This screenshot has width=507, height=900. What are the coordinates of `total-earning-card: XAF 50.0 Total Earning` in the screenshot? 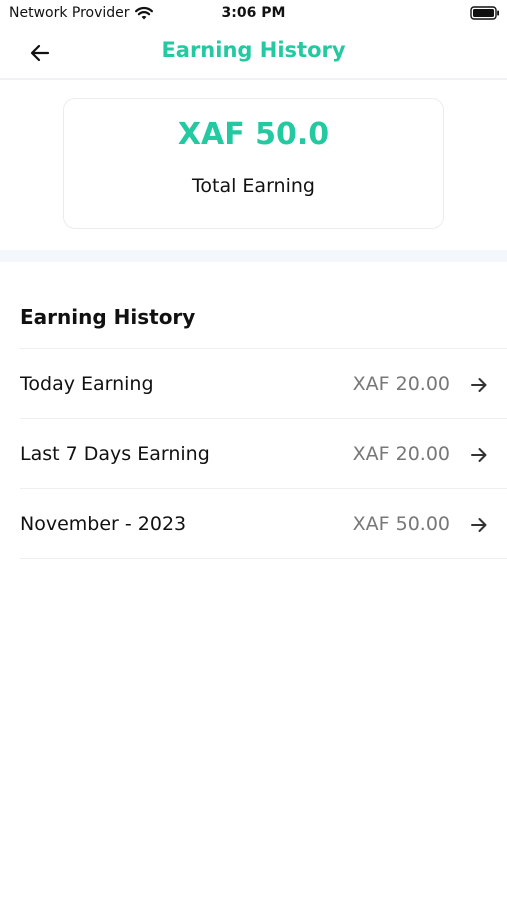 It's located at (253, 163).